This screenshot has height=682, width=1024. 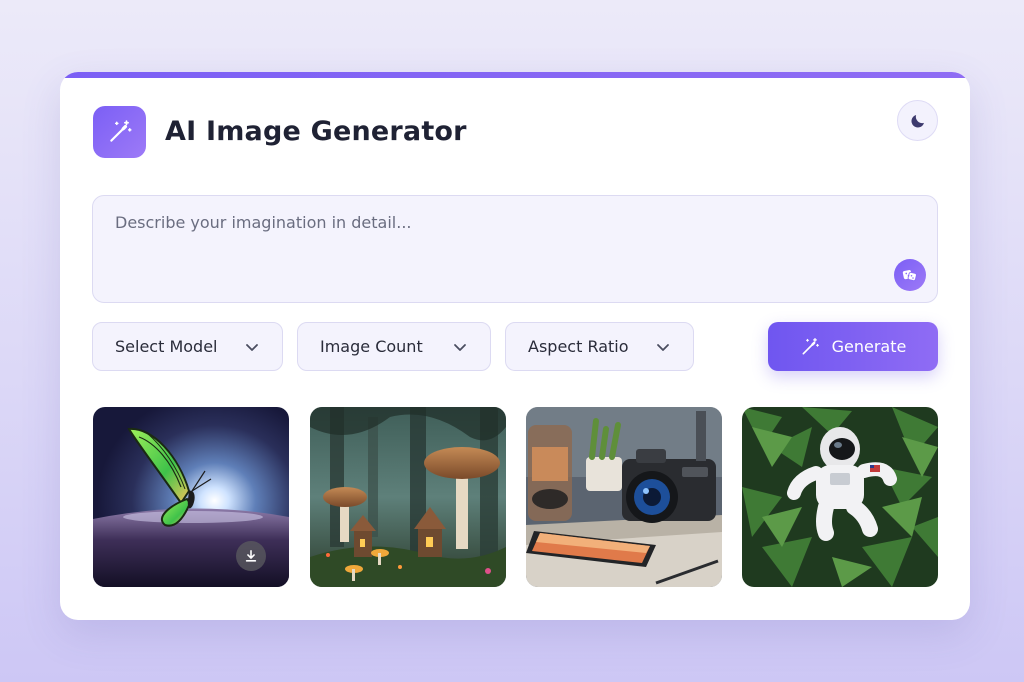 What do you see at coordinates (316, 131) in the screenshot?
I see `page-title: AI Image Generator` at bounding box center [316, 131].